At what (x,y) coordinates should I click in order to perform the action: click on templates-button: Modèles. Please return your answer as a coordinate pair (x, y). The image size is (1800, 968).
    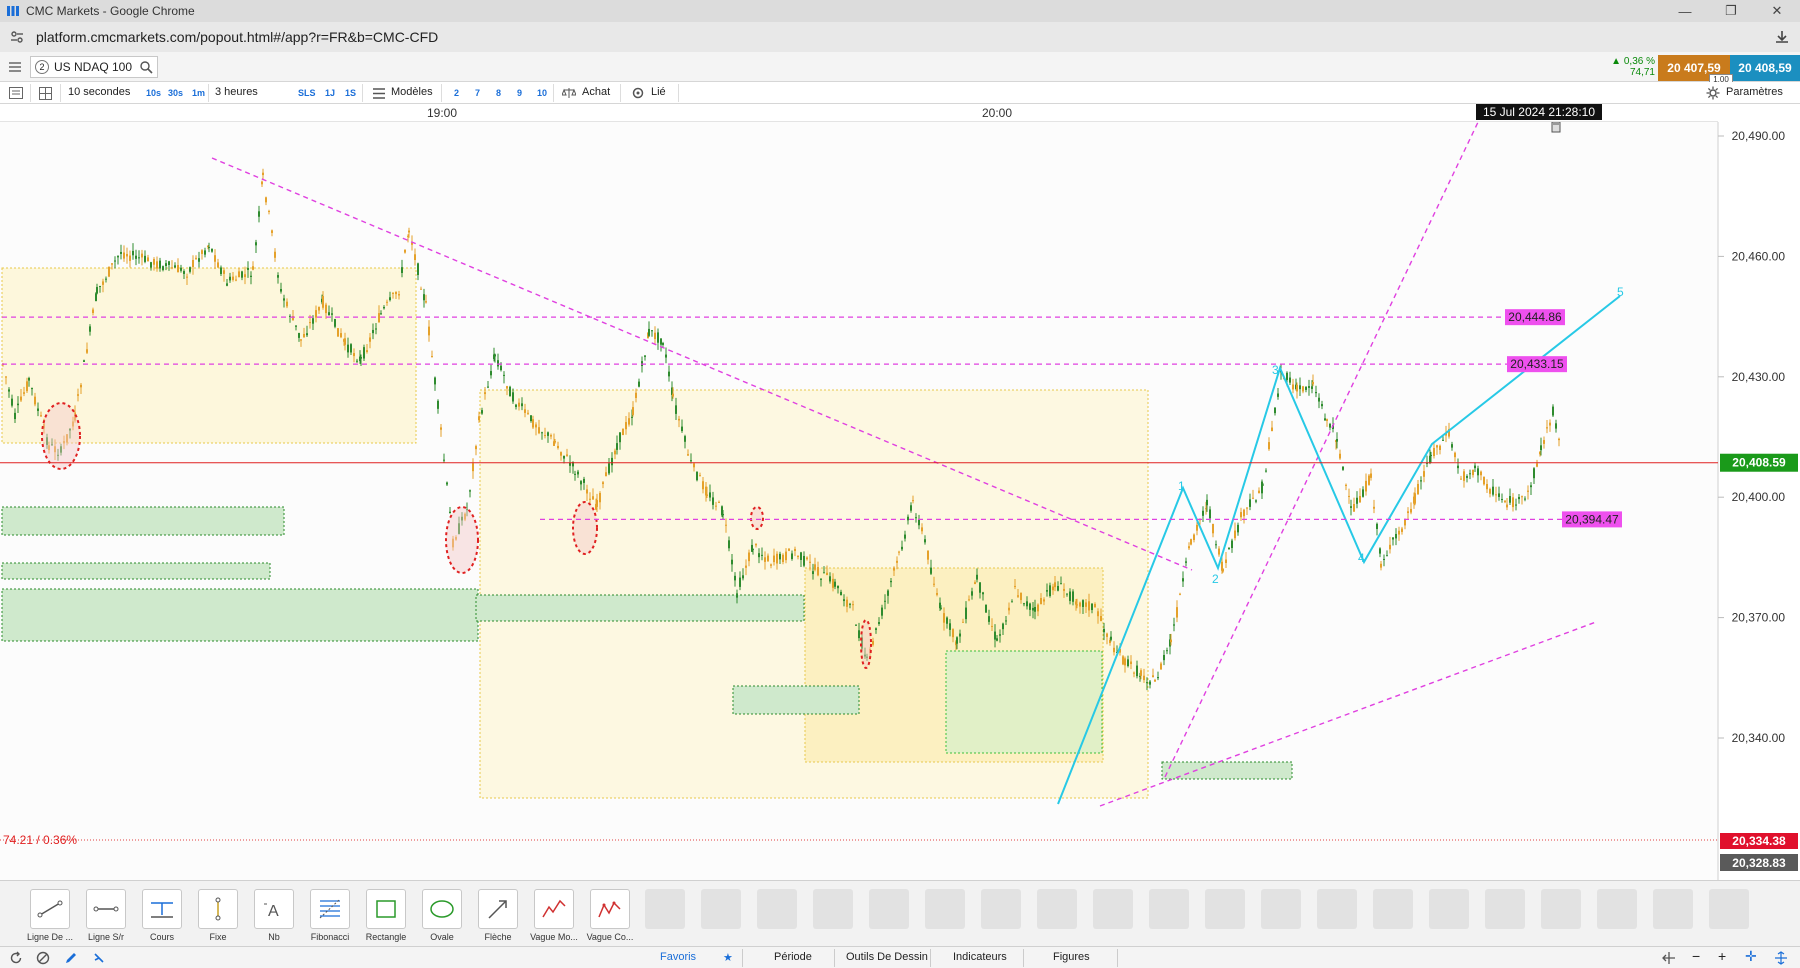
    Looking at the image, I should click on (412, 92).